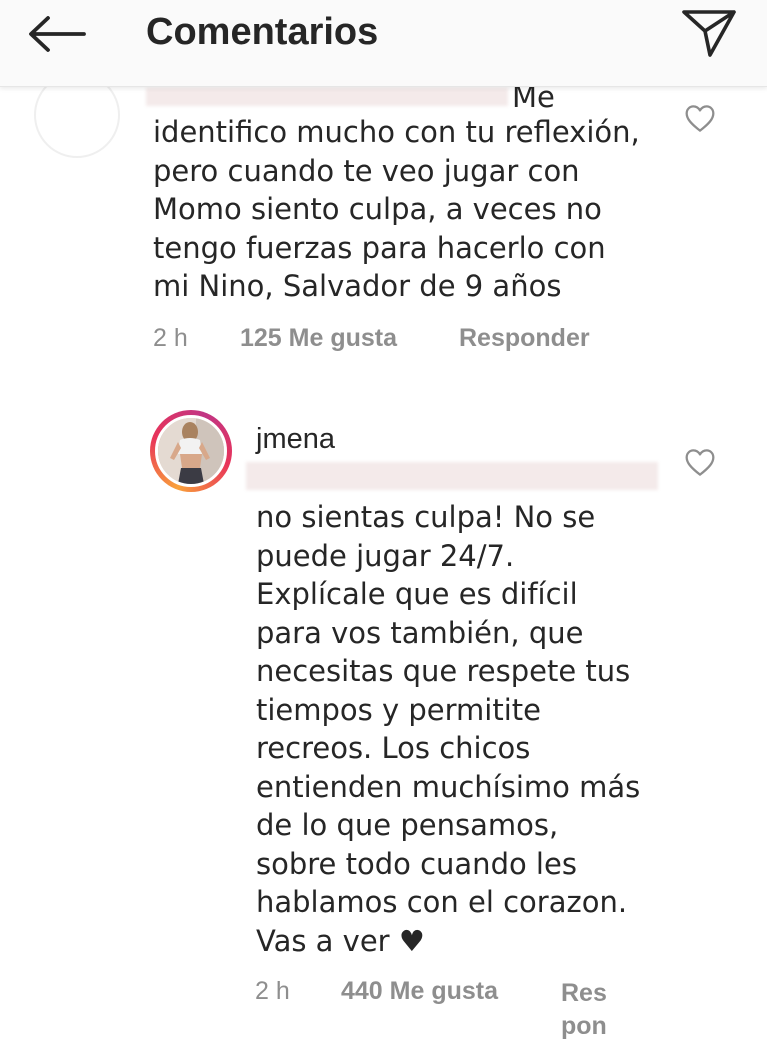  What do you see at coordinates (295, 439) in the screenshot?
I see `comment-username: jmena` at bounding box center [295, 439].